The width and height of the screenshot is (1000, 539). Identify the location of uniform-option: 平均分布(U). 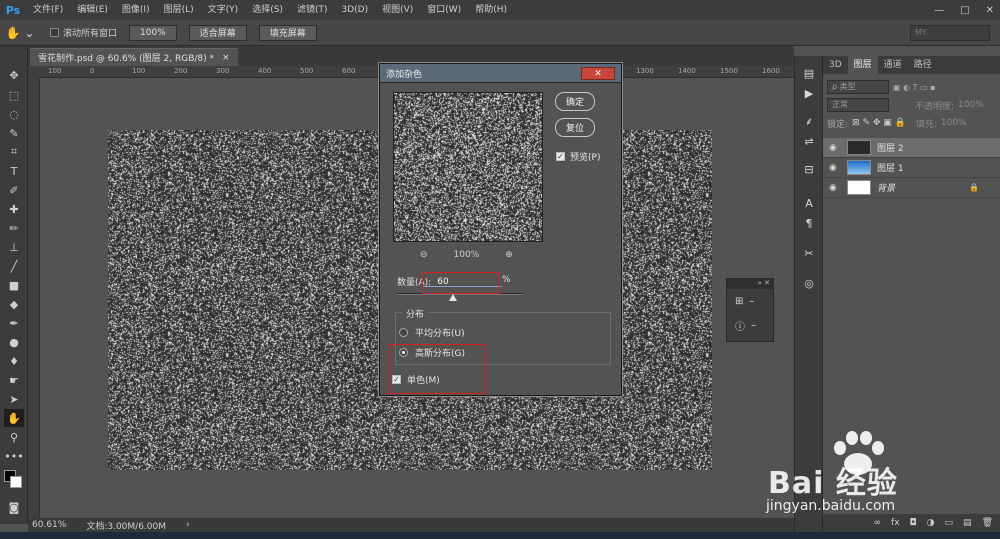
(432, 332).